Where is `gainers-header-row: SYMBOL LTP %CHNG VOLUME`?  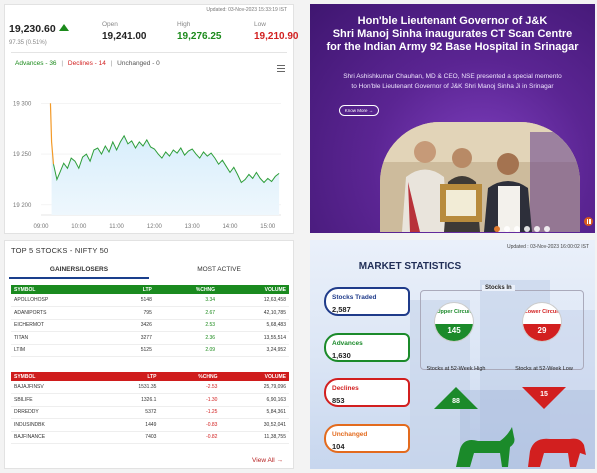
gainers-header-row: SYMBOL LTP %CHNG VOLUME is located at coordinates (150, 289).